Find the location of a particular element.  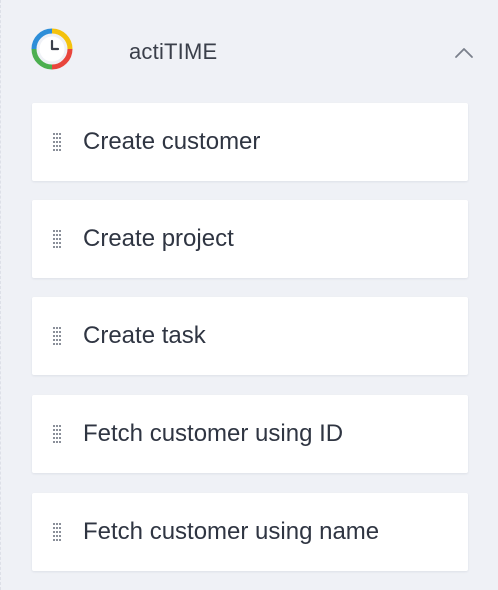

action-card-fetch-customer-id: Fetch customer using ID is located at coordinates (250, 434).